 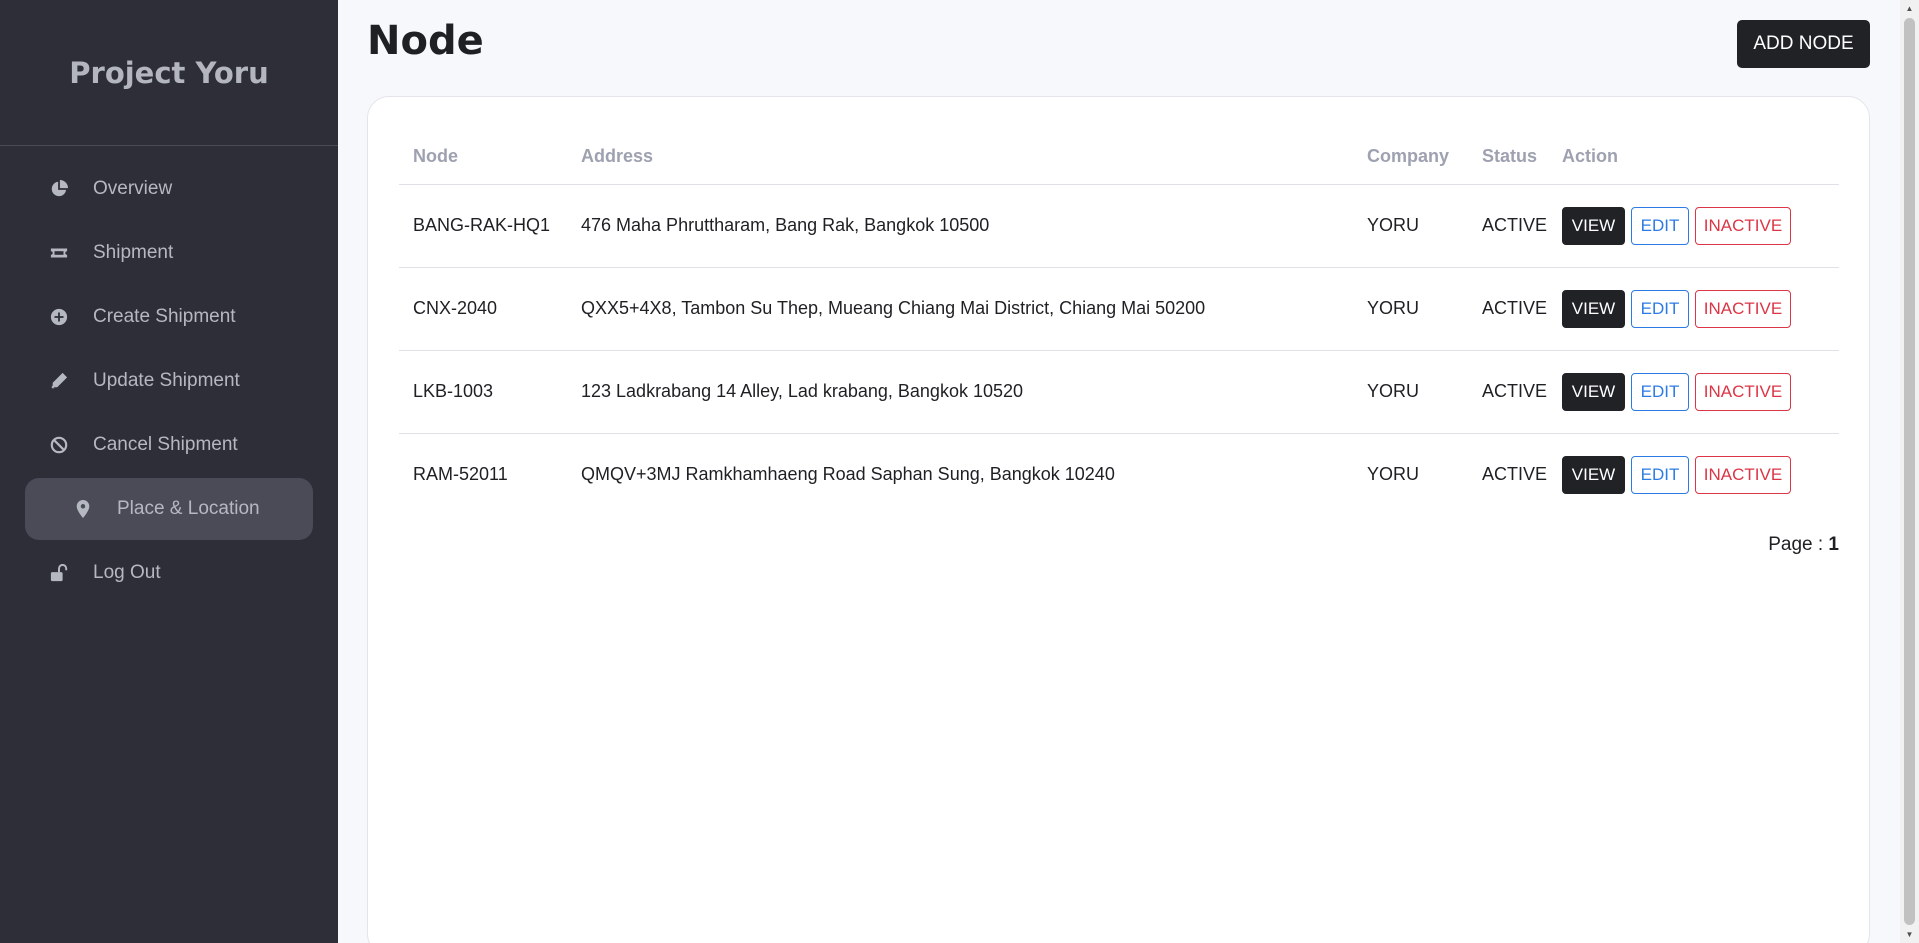 I want to click on column-header-address: Address, so click(x=960, y=157).